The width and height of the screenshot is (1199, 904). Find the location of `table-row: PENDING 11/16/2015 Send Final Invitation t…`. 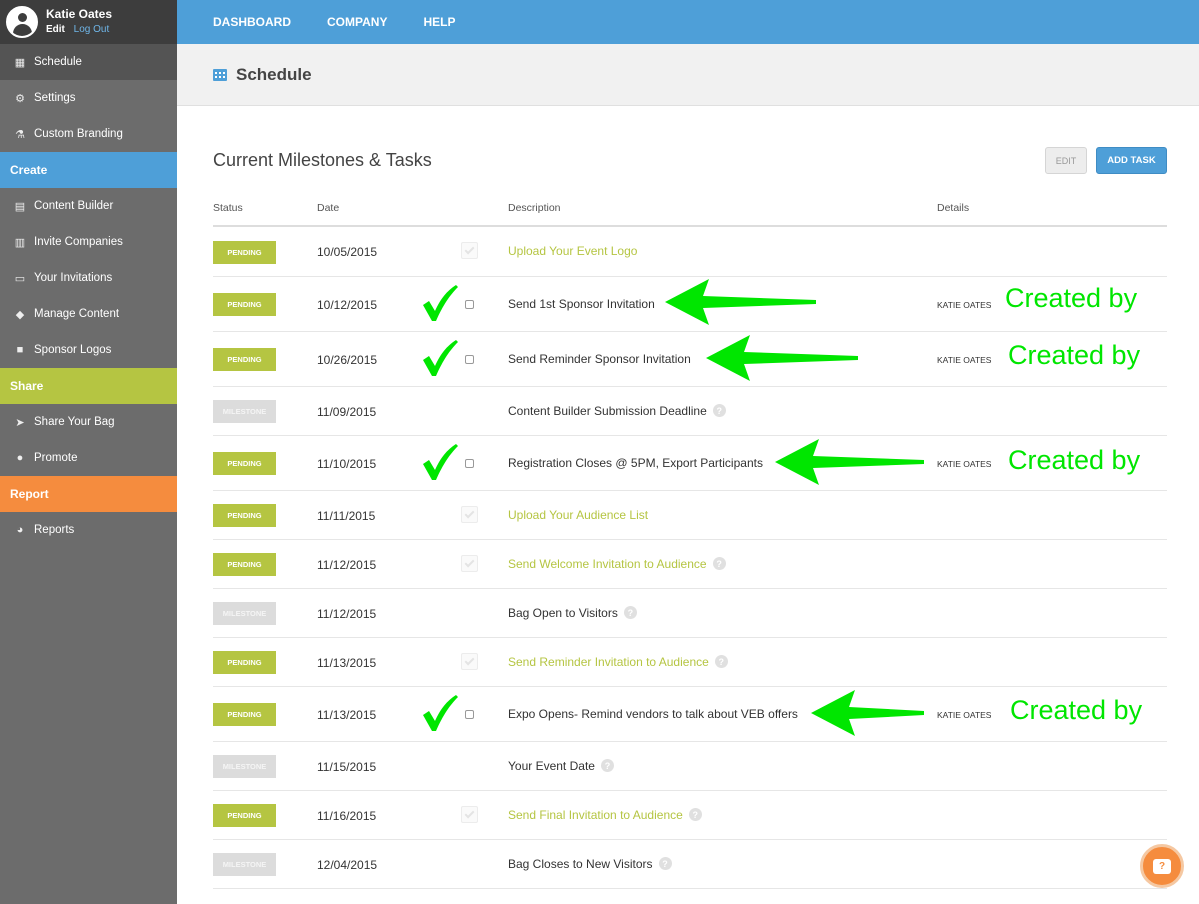

table-row: PENDING 11/16/2015 Send Final Invitation t… is located at coordinates (690, 815).